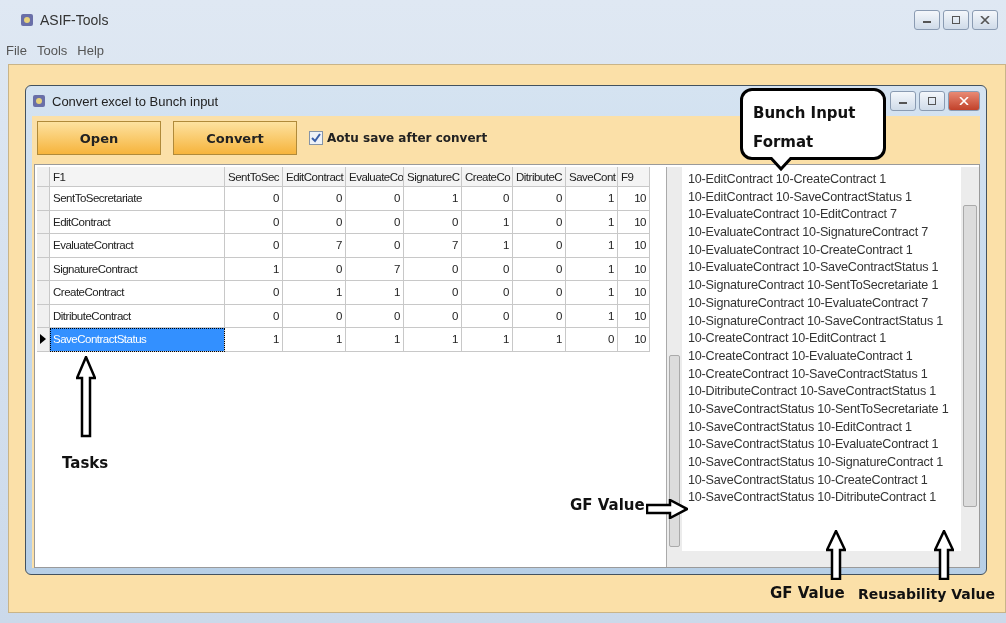 This screenshot has height=623, width=1006. I want to click on list-item: 10-CreateContract 10-EvaluateContract 1, so click(824, 356).